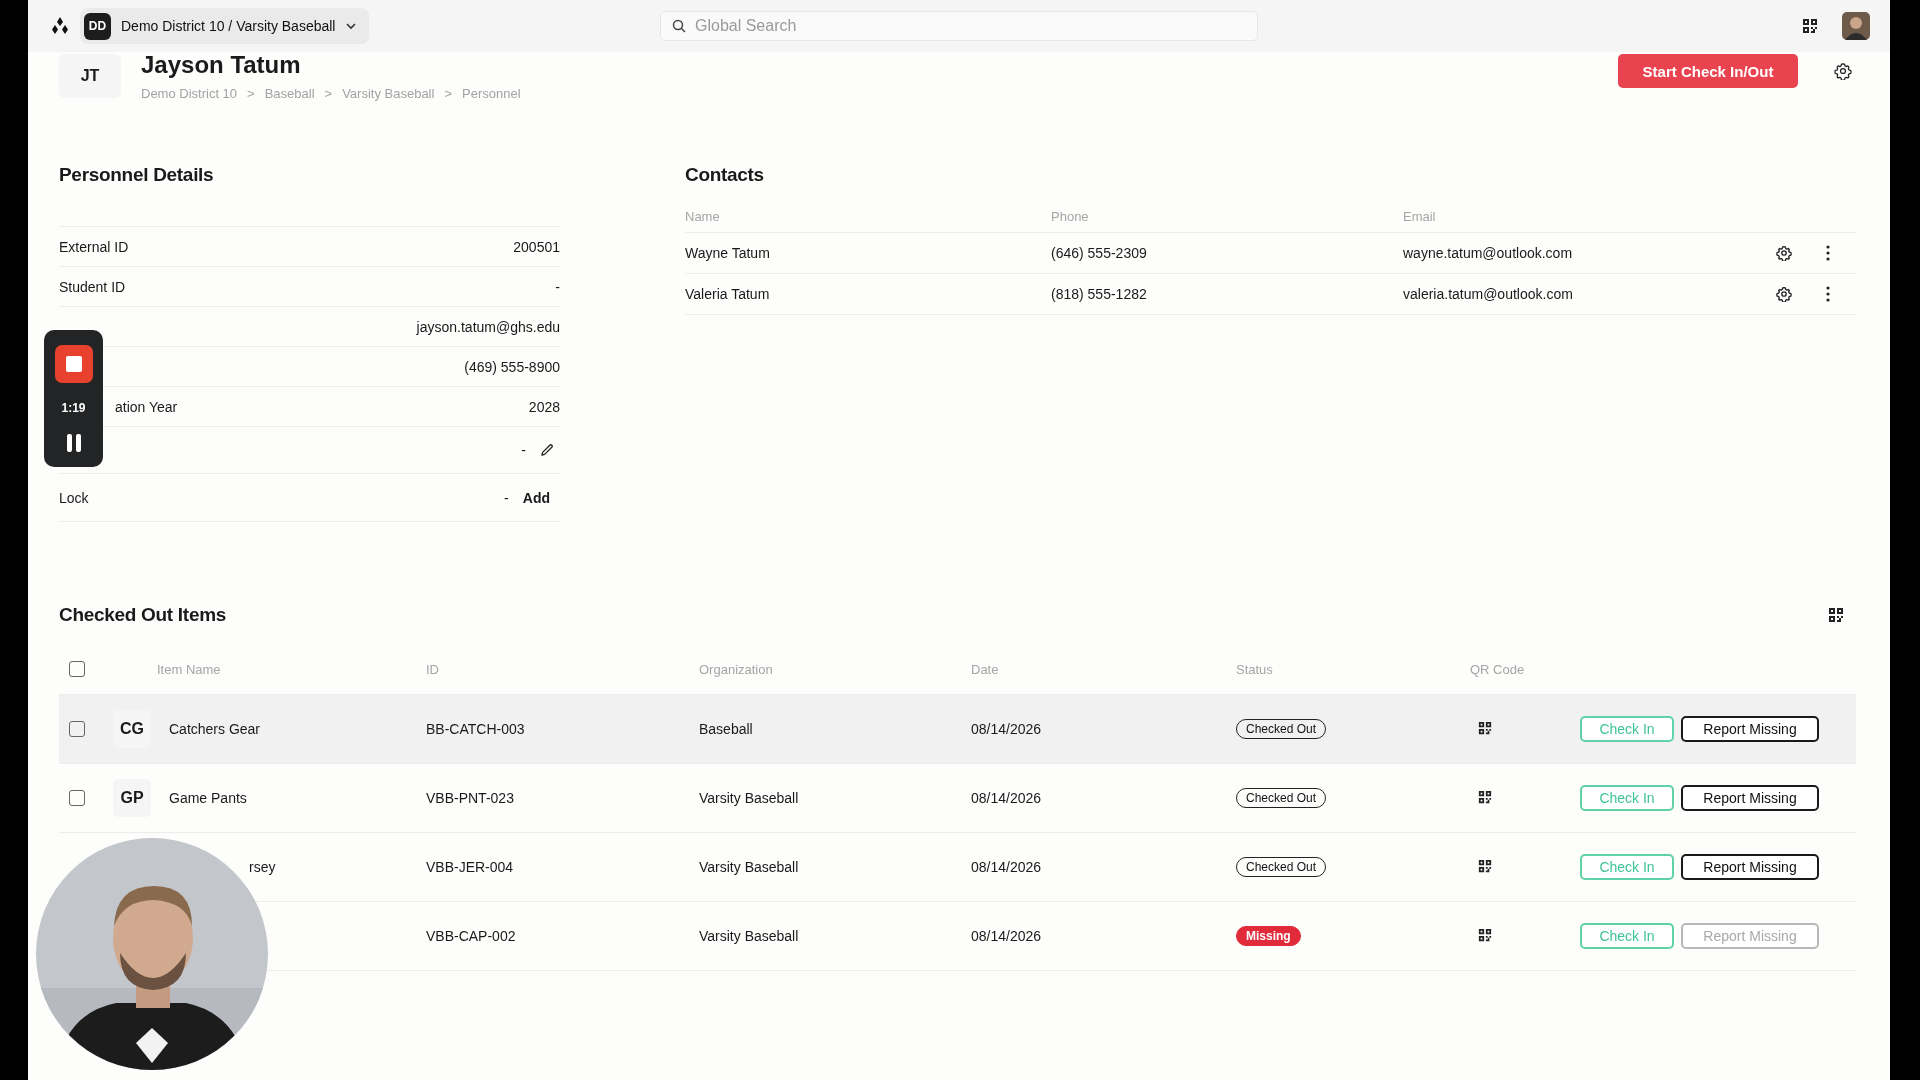 Image resolution: width=1920 pixels, height=1080 pixels. What do you see at coordinates (1856, 26) in the screenshot?
I see `user-avatar` at bounding box center [1856, 26].